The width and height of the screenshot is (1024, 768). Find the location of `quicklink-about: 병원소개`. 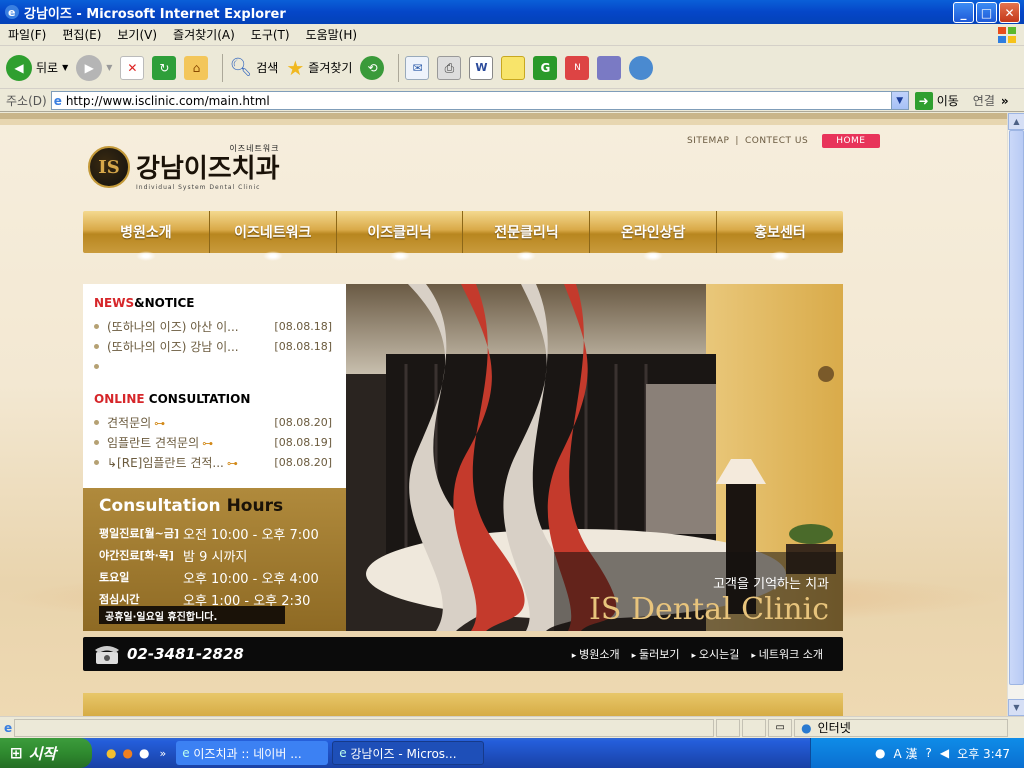

quicklink-about: 병원소개 is located at coordinates (595, 654).